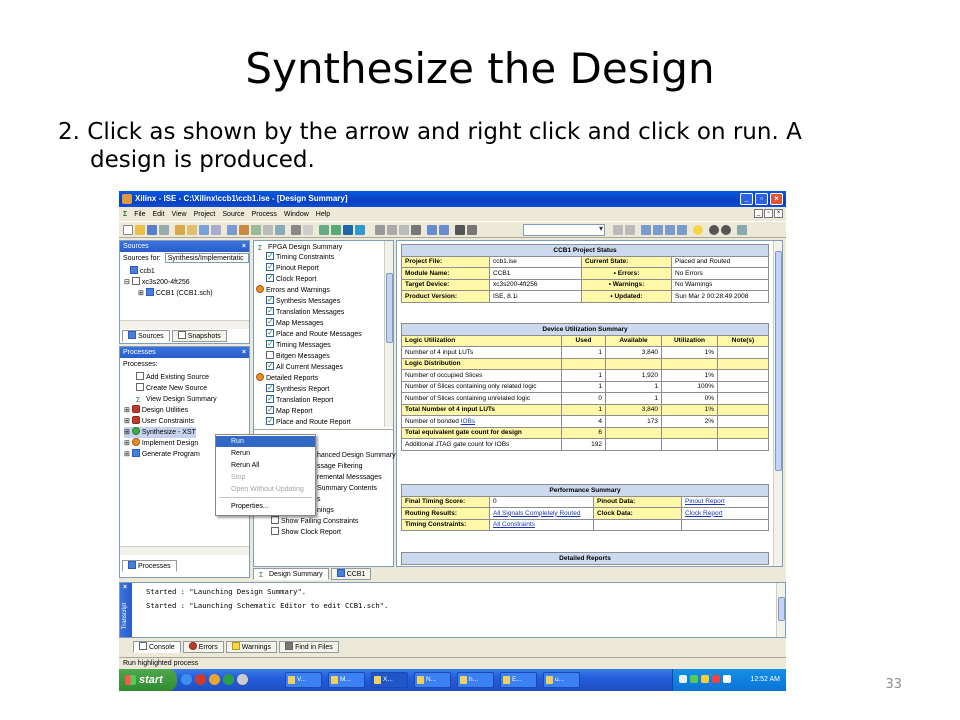 The image size is (960, 720). What do you see at coordinates (140, 230) in the screenshot?
I see `open-icon` at bounding box center [140, 230].